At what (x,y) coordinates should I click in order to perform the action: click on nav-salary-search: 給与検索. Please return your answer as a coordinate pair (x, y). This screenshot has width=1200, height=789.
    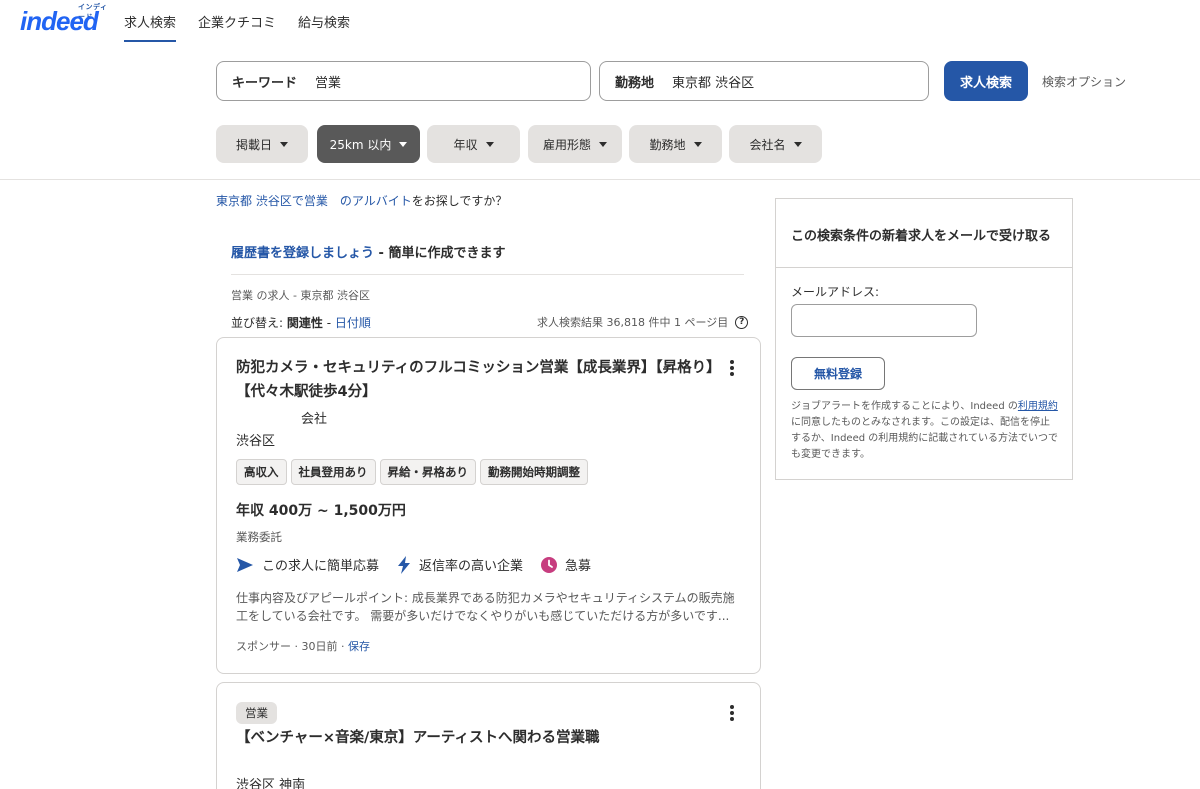
    Looking at the image, I should click on (324, 21).